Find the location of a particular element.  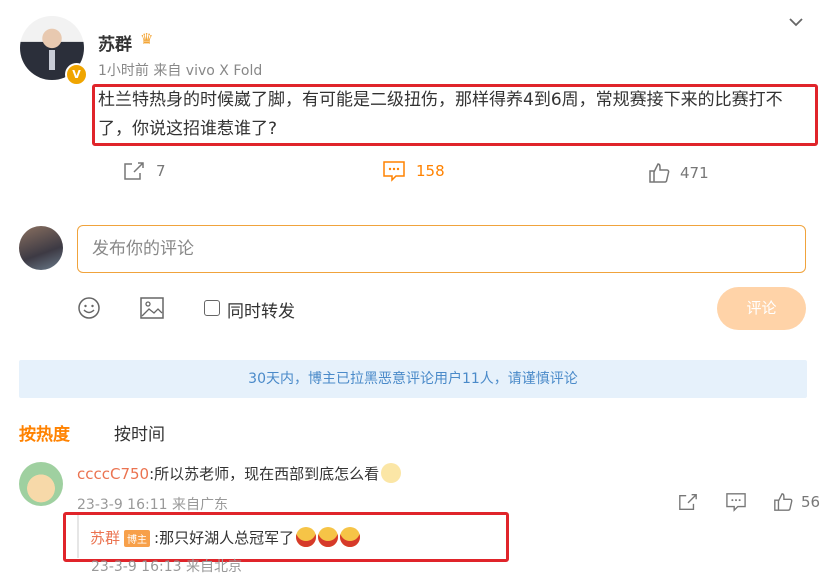

reply-line: 苏群 博主:那只好湖人总冠军了 is located at coordinates (225, 537).